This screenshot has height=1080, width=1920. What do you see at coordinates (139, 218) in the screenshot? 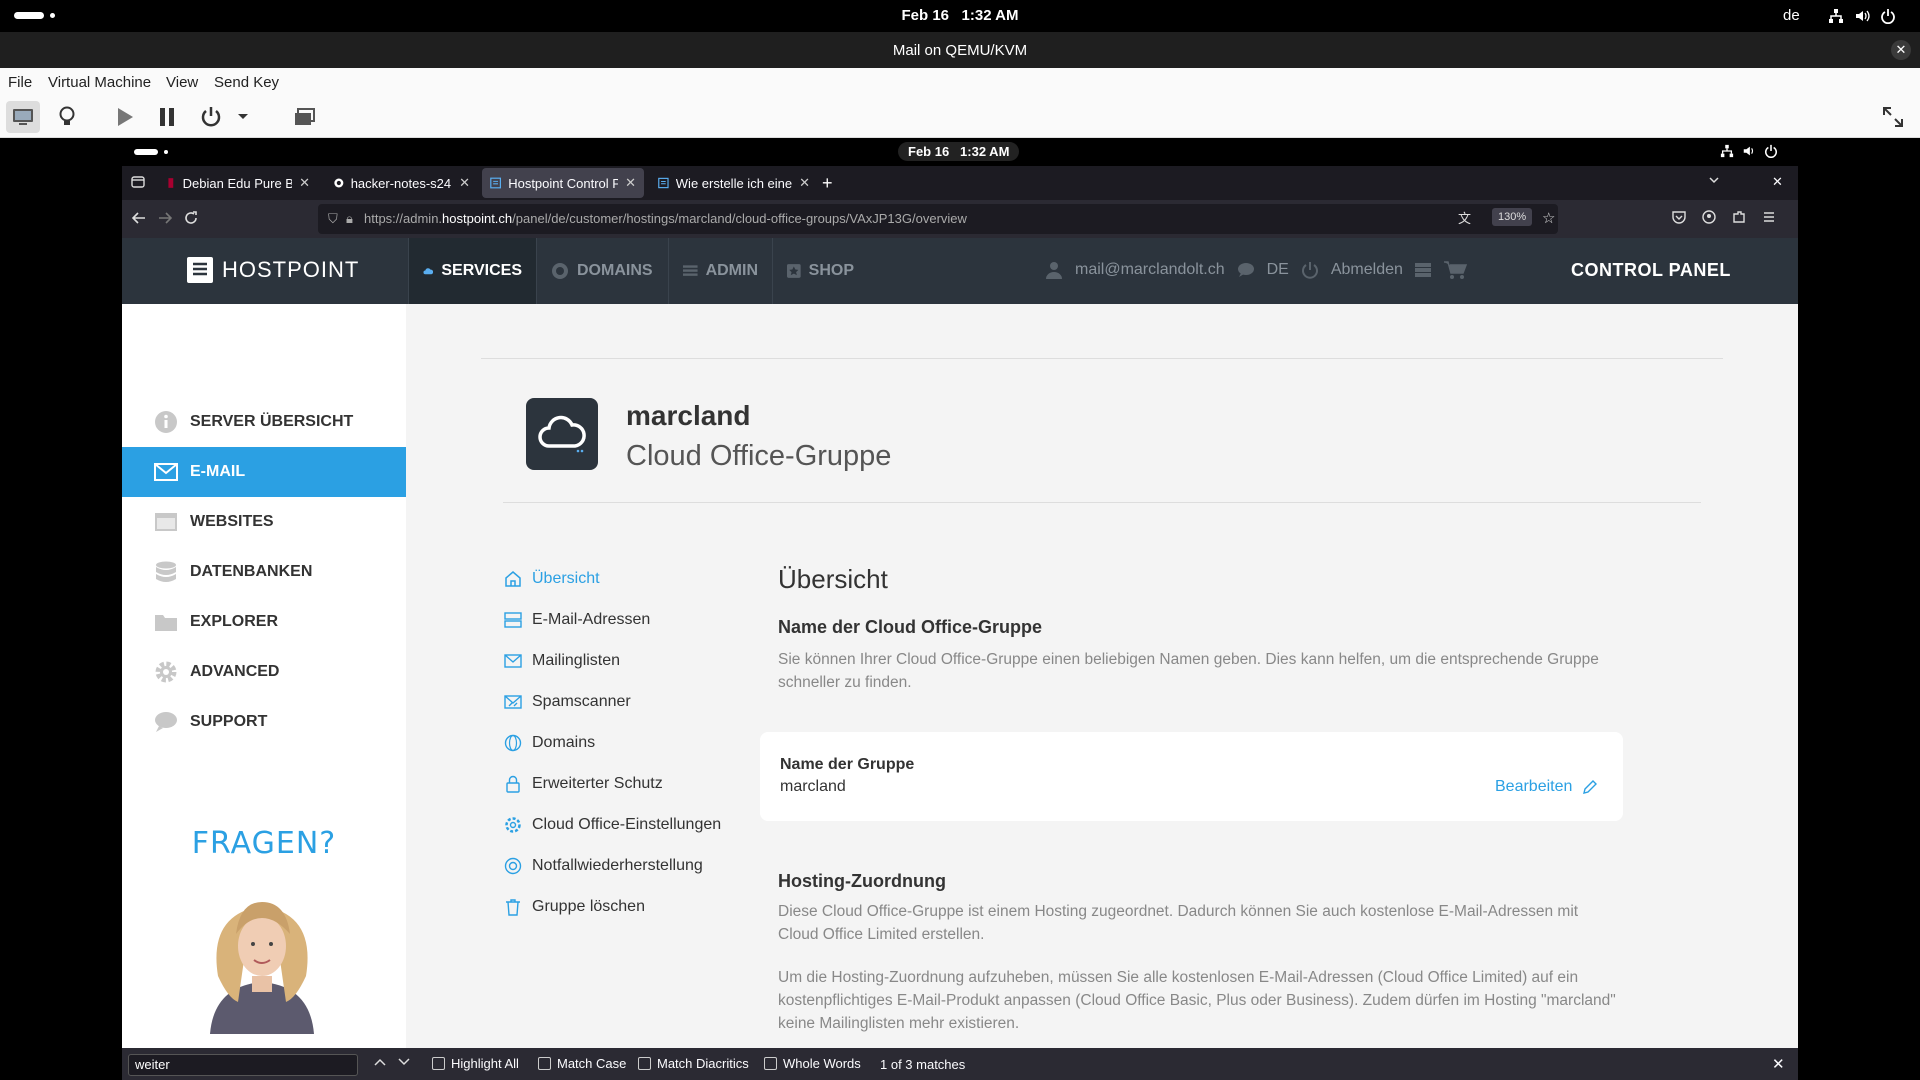
I see `back-button` at bounding box center [139, 218].